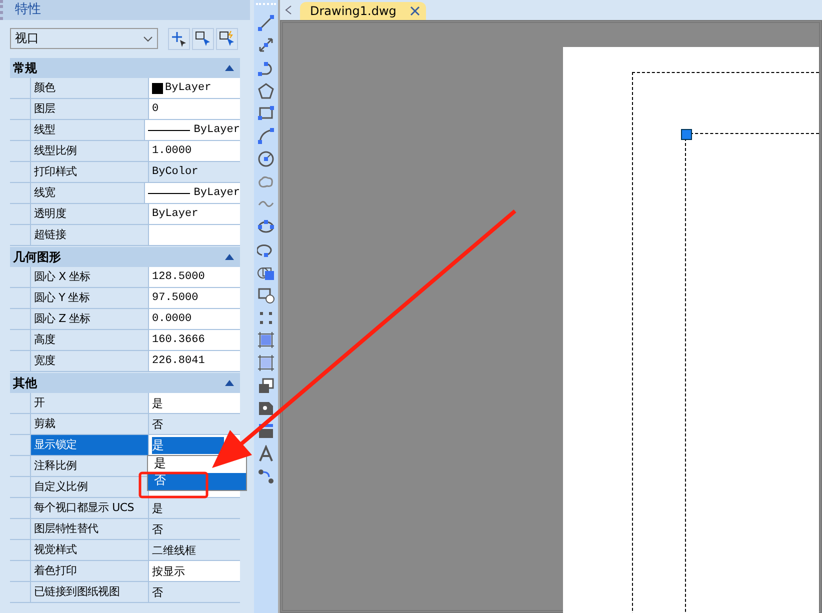 Image resolution: width=822 pixels, height=613 pixels. Describe the element at coordinates (125, 383) in the screenshot. I see `section-header: 其他` at that location.